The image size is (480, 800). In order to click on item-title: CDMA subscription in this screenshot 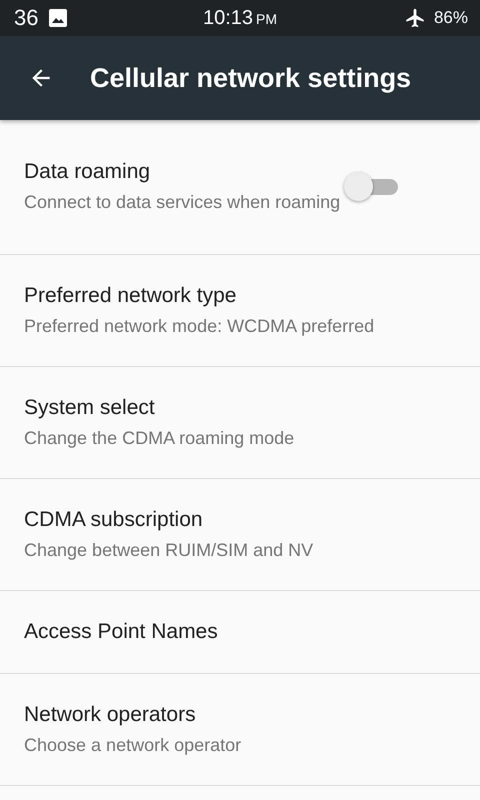, I will do `click(114, 520)`.